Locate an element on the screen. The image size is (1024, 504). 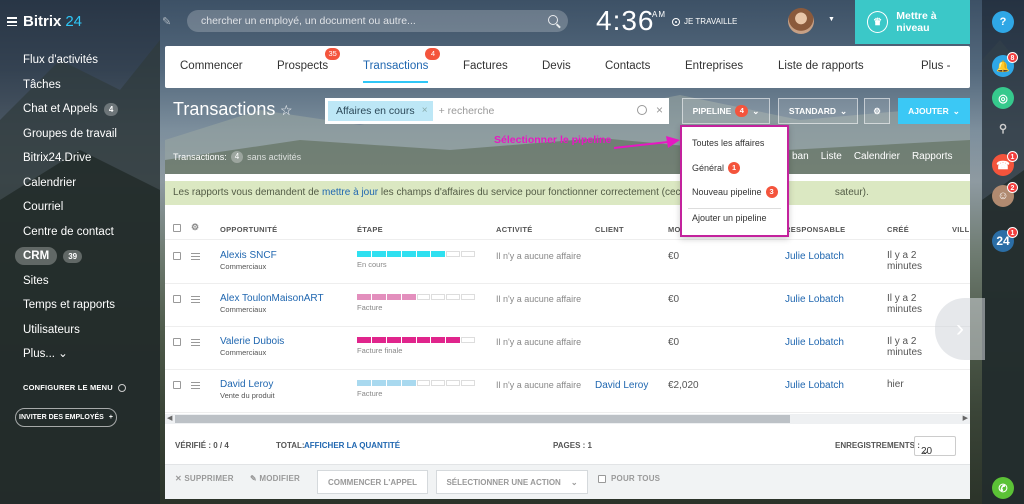
delete-button: ✕ SUPPRIMER is located at coordinates (204, 478).